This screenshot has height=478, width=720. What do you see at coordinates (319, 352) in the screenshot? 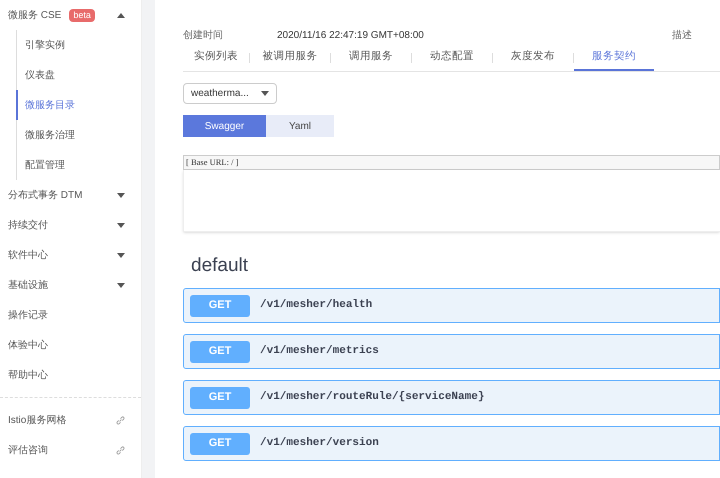
I see `endpoint-path: /v1/mesher/metrics` at bounding box center [319, 352].